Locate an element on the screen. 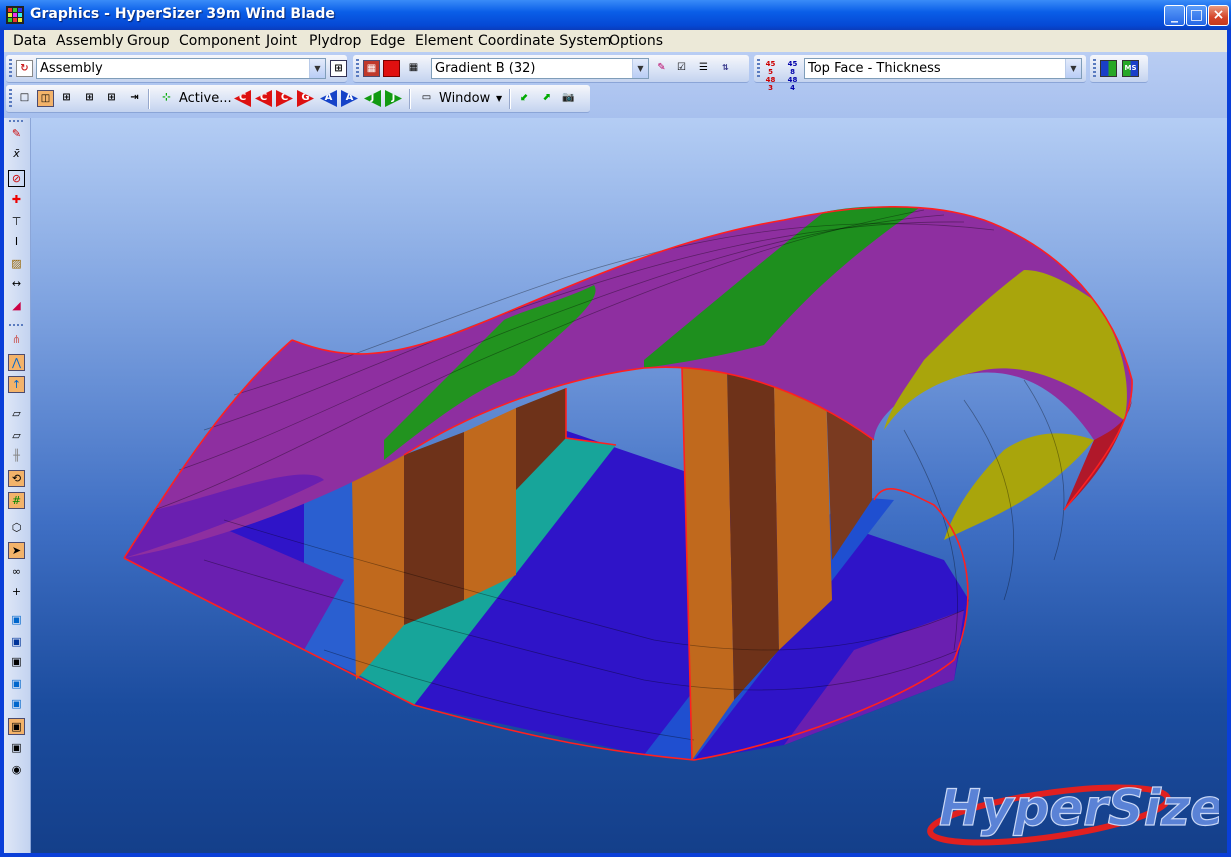 The height and width of the screenshot is (857, 1231). toolbar-area: ↻ Assembly ▼ ⊞ ▦ ▦ Gradient B (32) ▼ ✎ ☑ is located at coordinates (615, 85).